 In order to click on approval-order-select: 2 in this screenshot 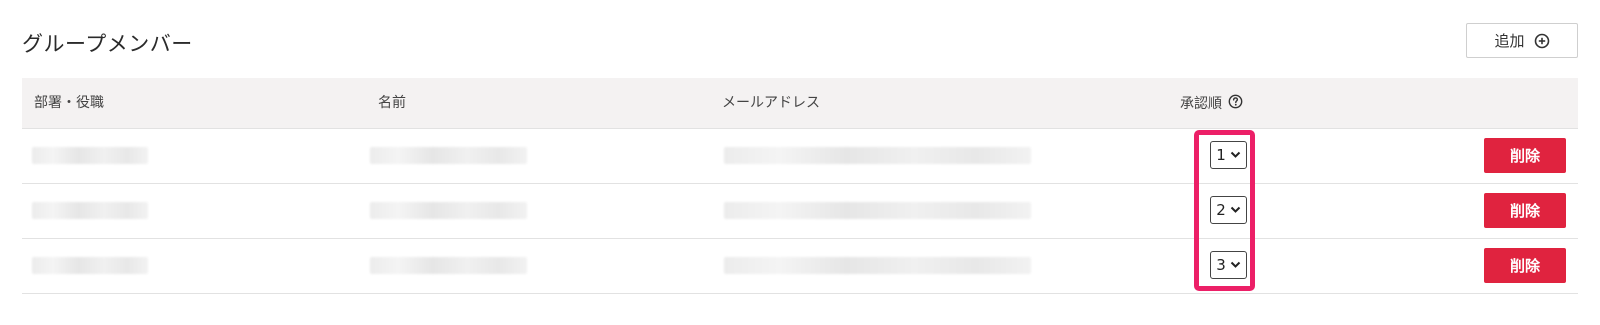, I will do `click(1228, 210)`.